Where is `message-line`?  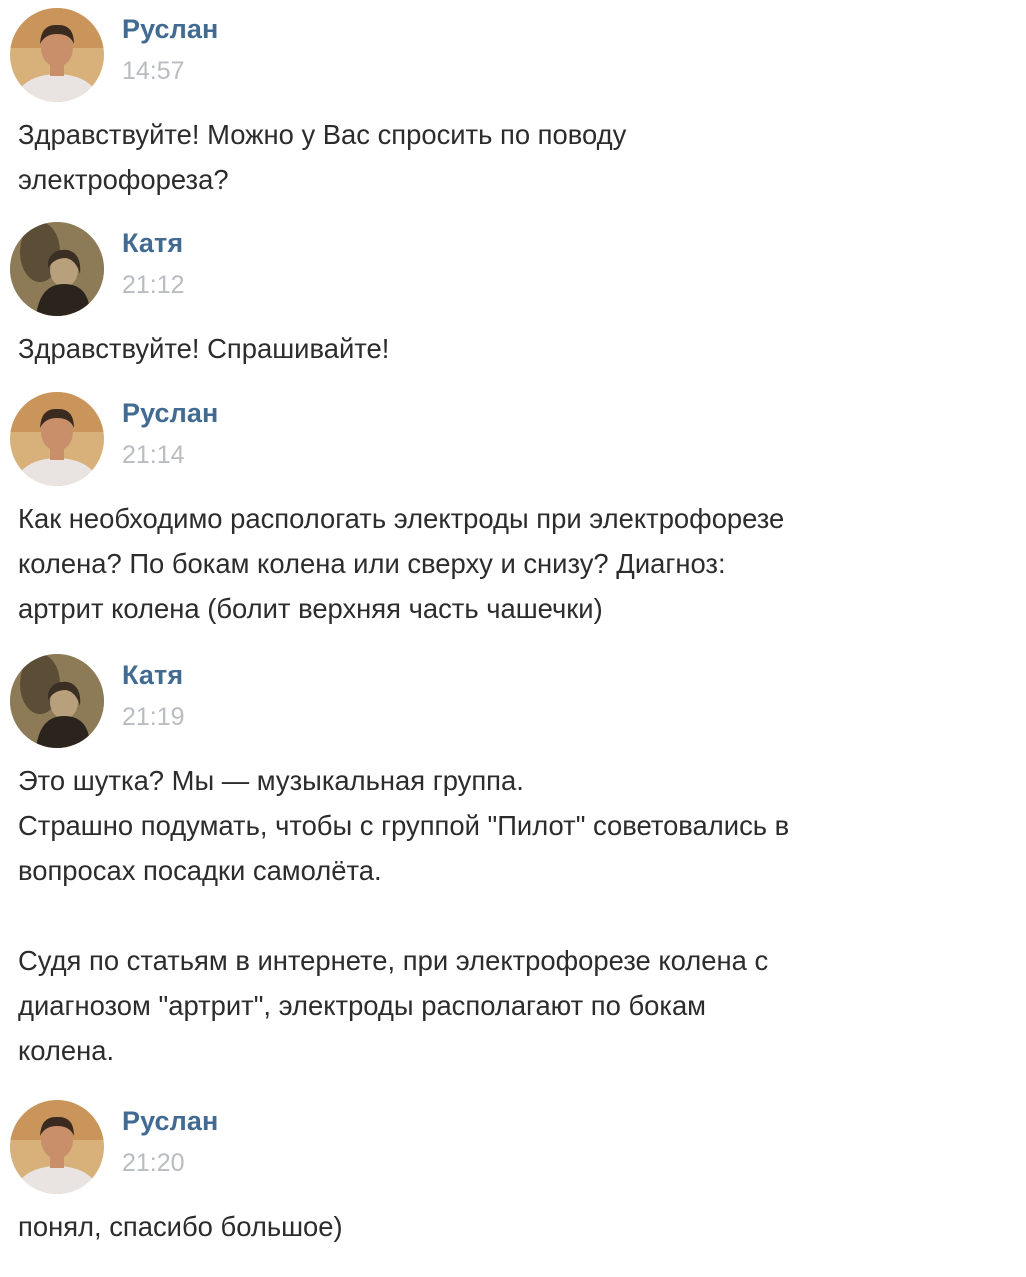
message-line is located at coordinates (513, 915).